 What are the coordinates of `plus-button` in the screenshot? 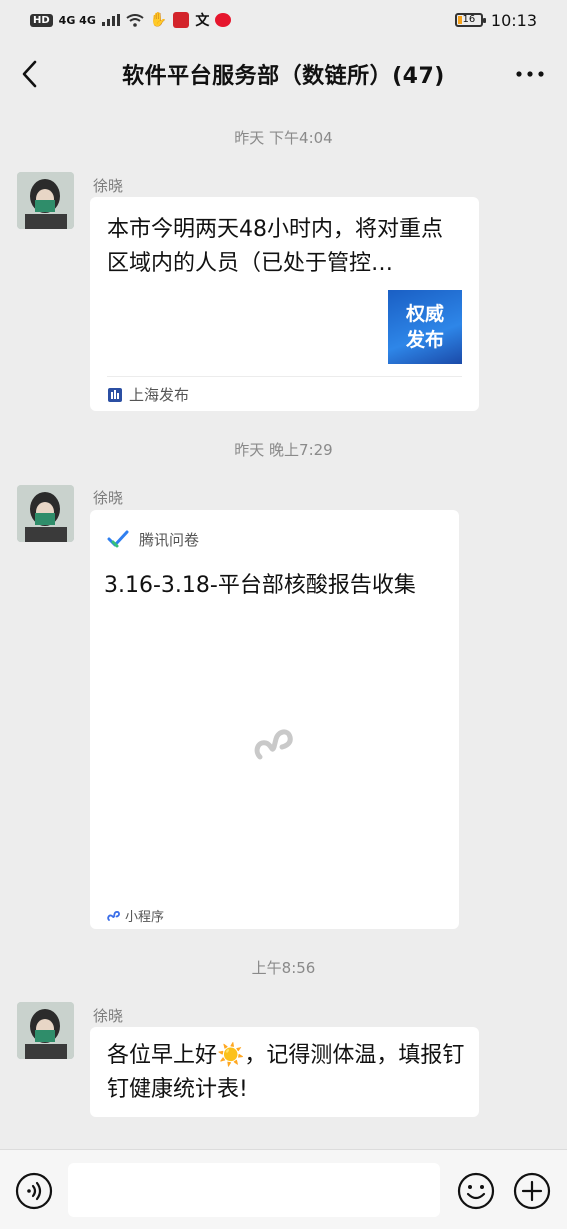 It's located at (532, 1191).